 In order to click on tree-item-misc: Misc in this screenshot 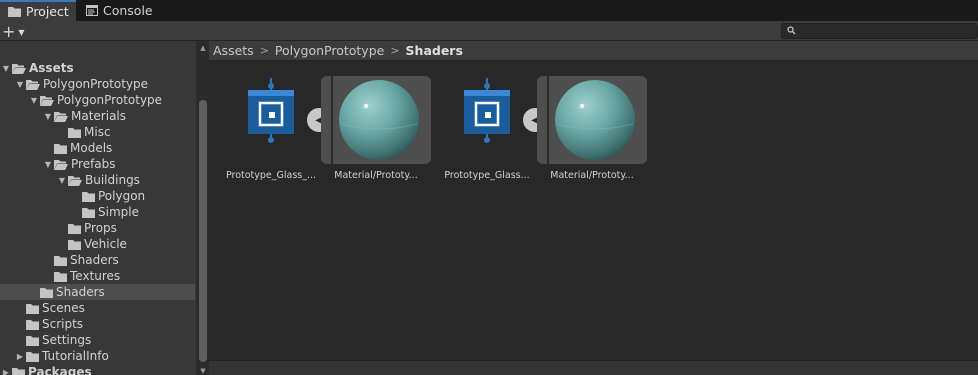, I will do `click(97, 132)`.